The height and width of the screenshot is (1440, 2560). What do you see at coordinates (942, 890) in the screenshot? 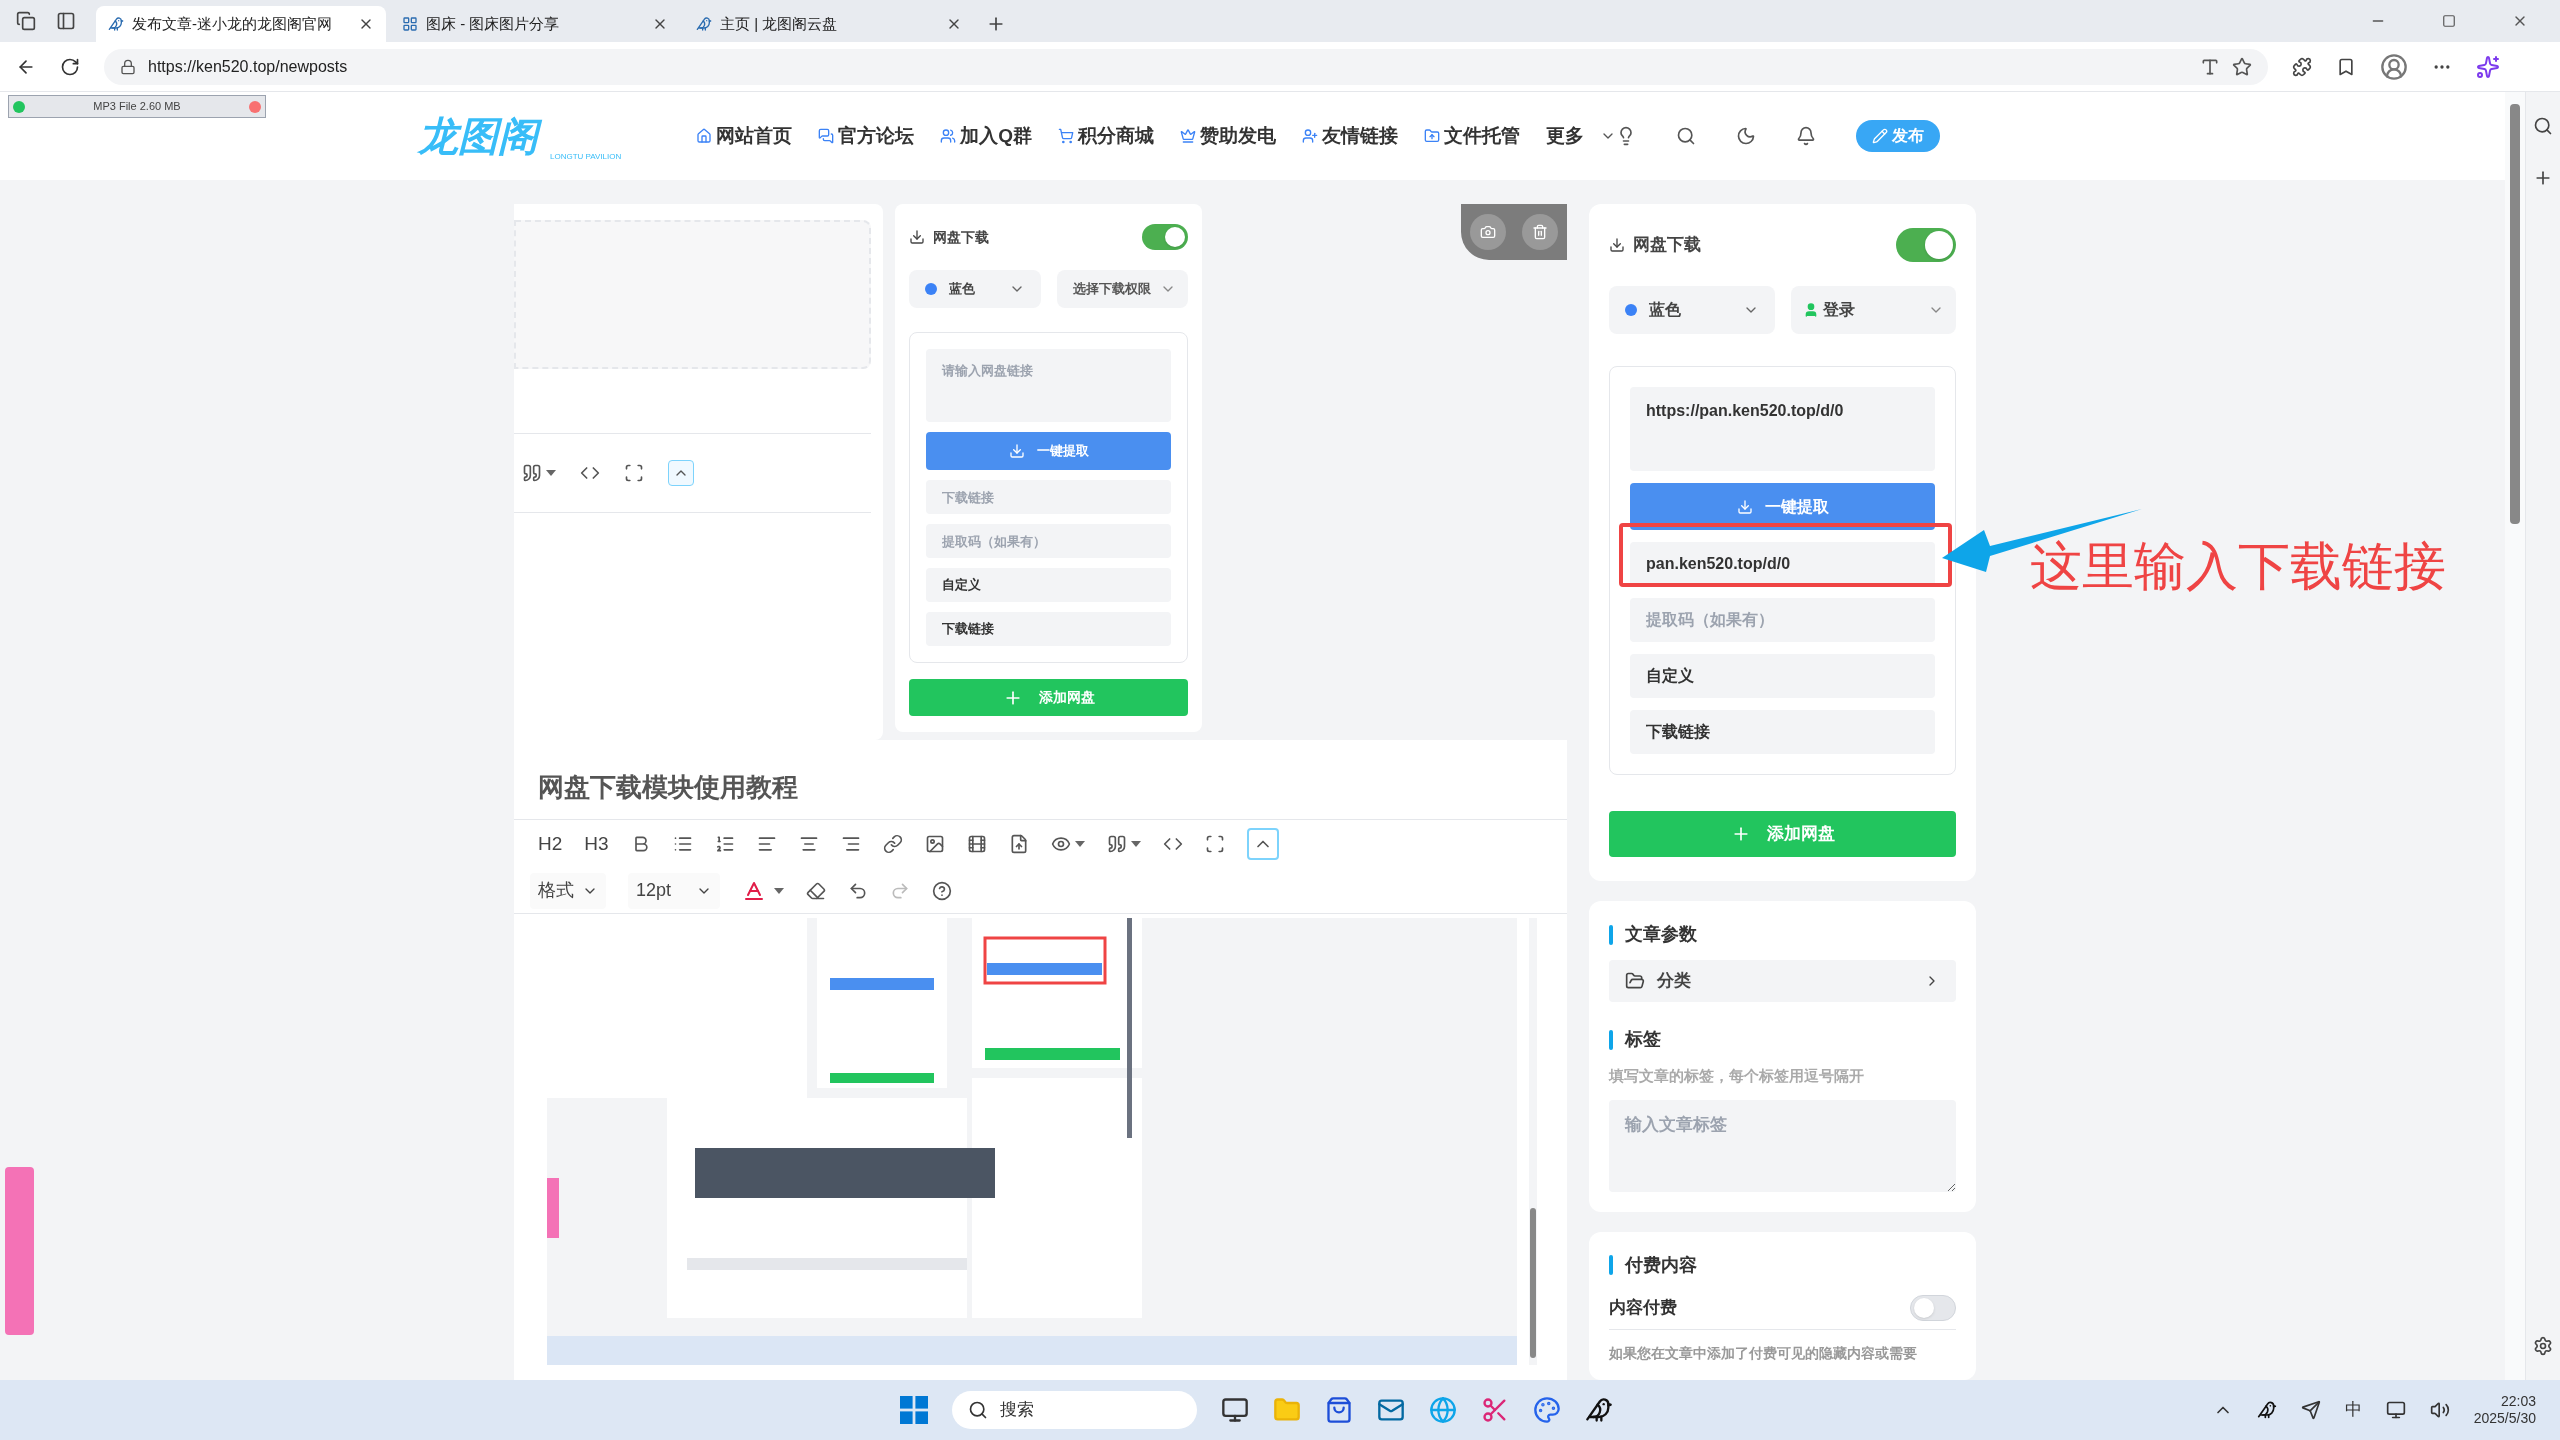
I see `help-icon` at bounding box center [942, 890].